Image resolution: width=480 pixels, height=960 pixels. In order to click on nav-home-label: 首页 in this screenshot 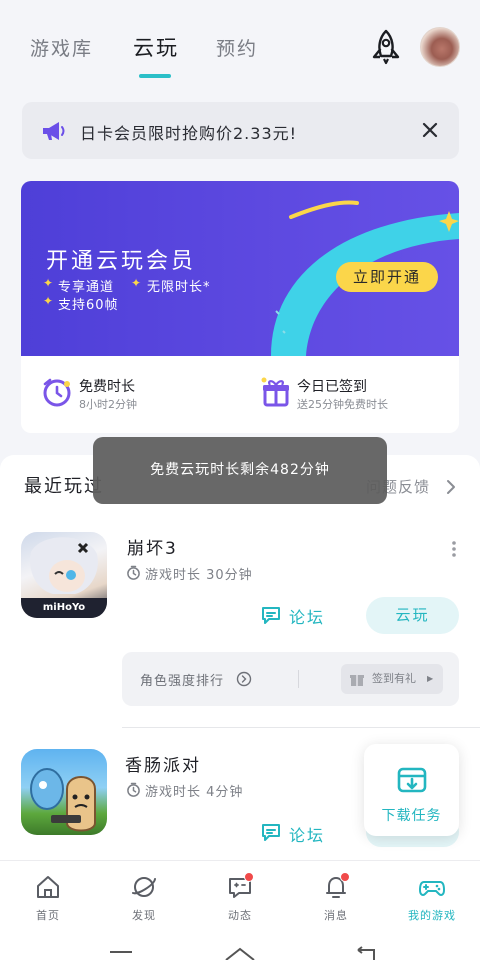, I will do `click(48, 915)`.